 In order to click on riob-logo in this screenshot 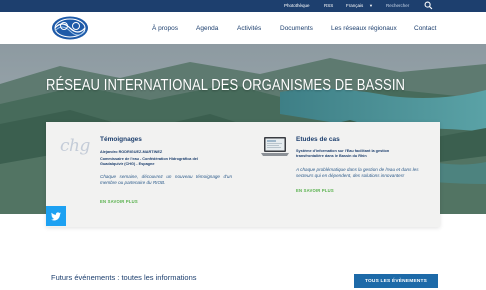, I will do `click(70, 28)`.